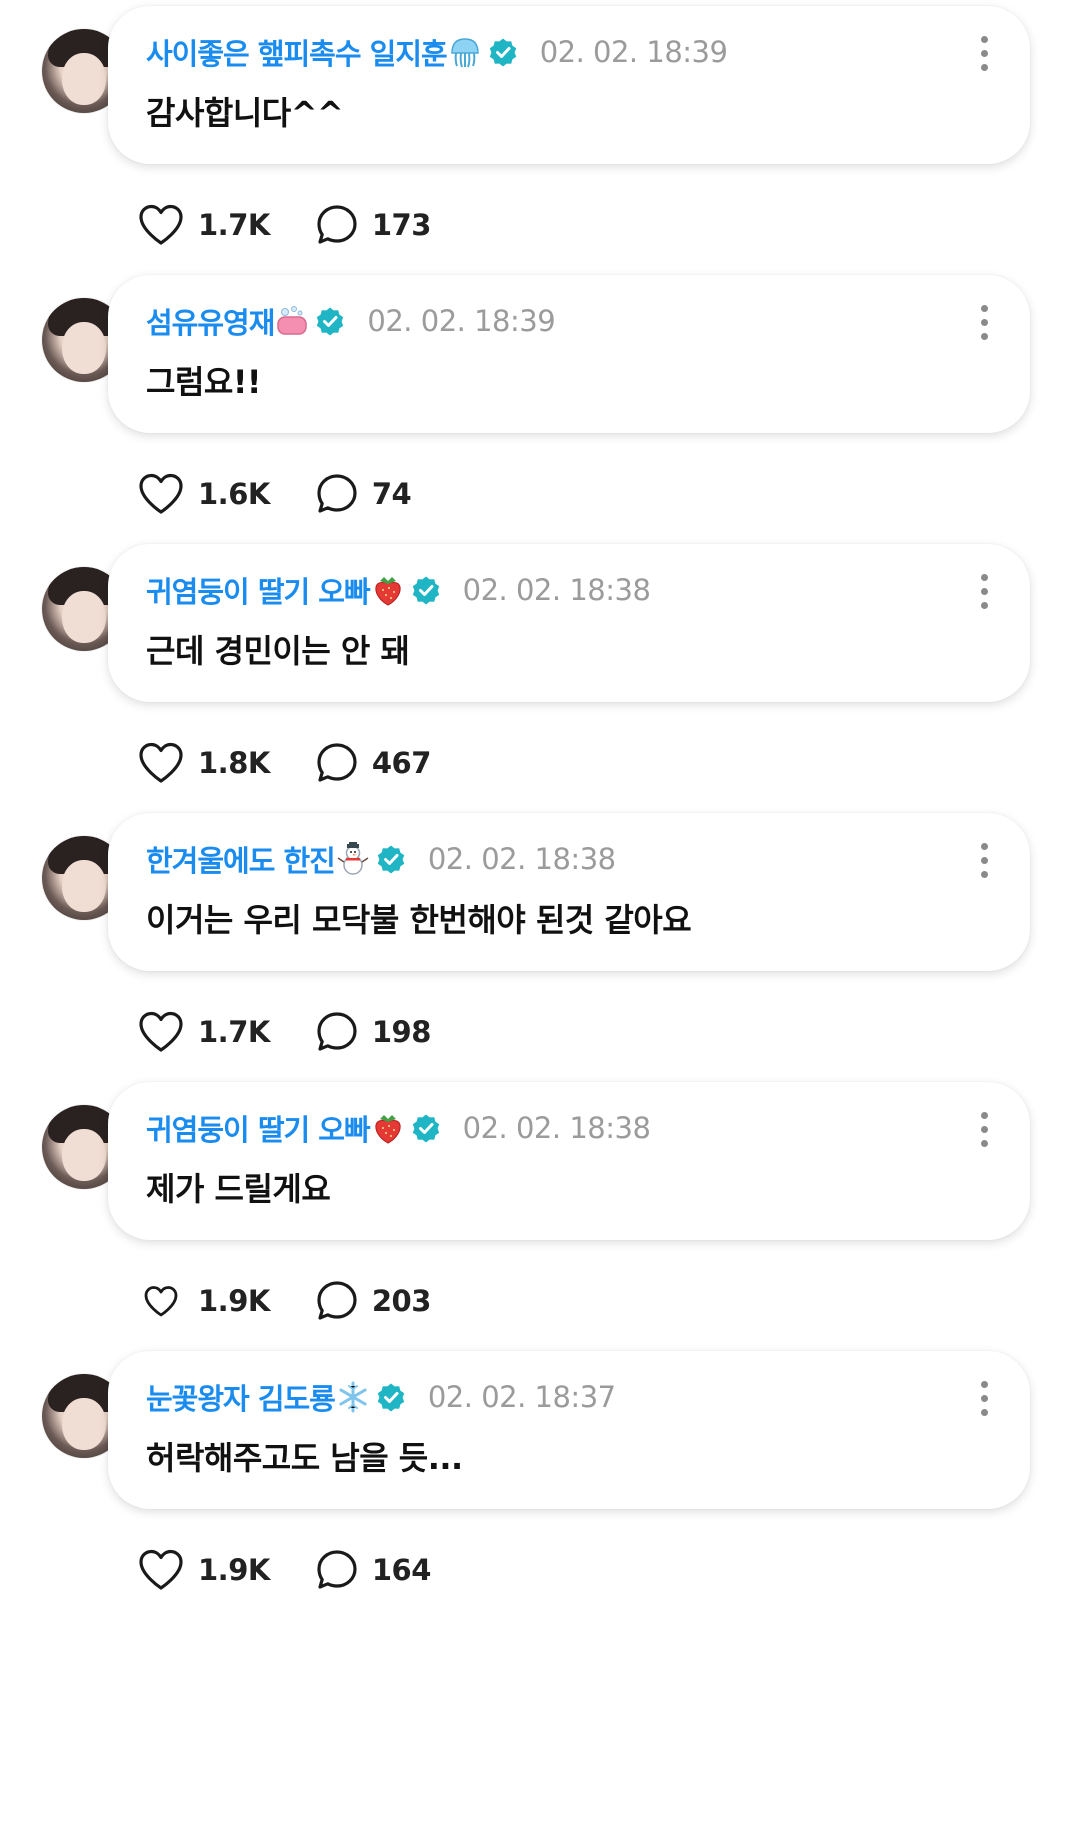  I want to click on like-count: 1.8K, so click(234, 763).